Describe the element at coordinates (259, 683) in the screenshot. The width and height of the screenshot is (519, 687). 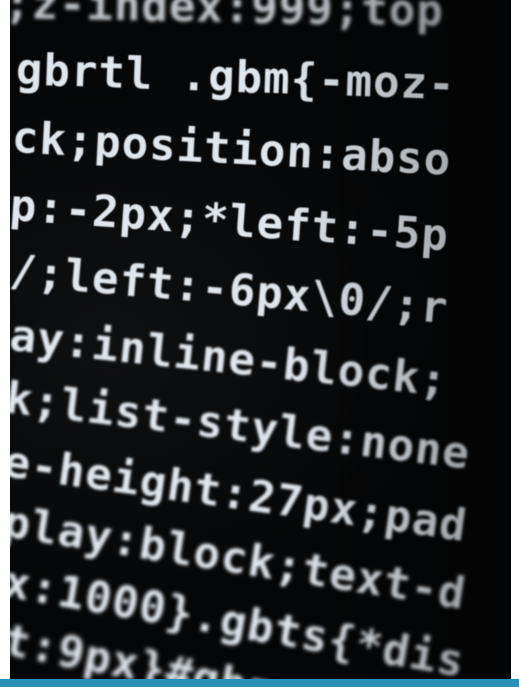
I see `accent-bar` at that location.